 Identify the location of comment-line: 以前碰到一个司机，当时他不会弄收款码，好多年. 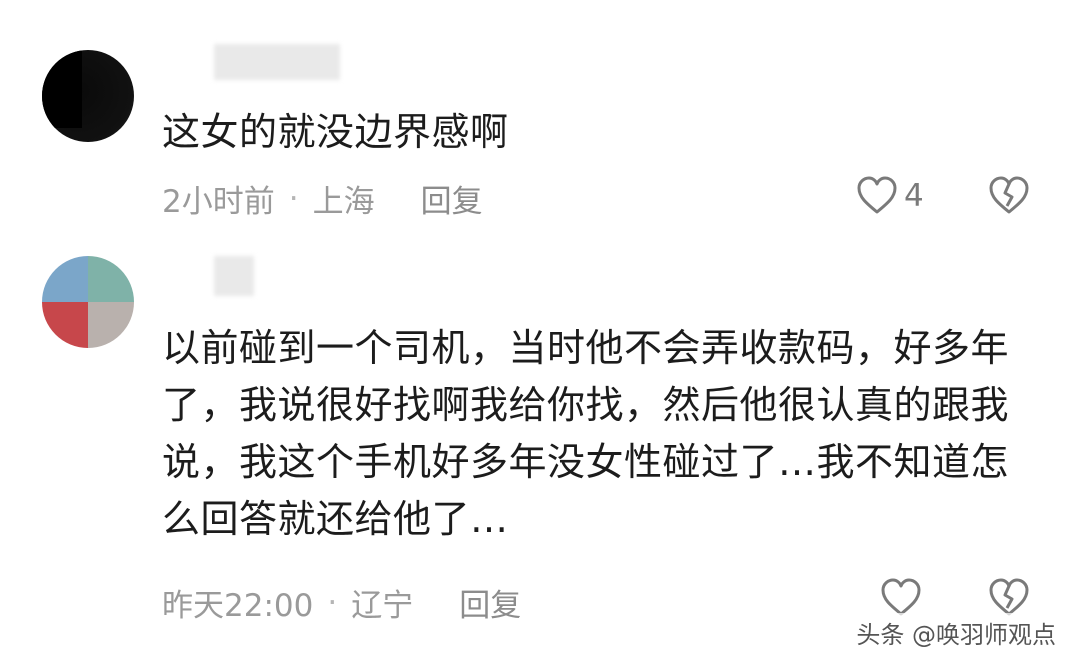
(586, 348).